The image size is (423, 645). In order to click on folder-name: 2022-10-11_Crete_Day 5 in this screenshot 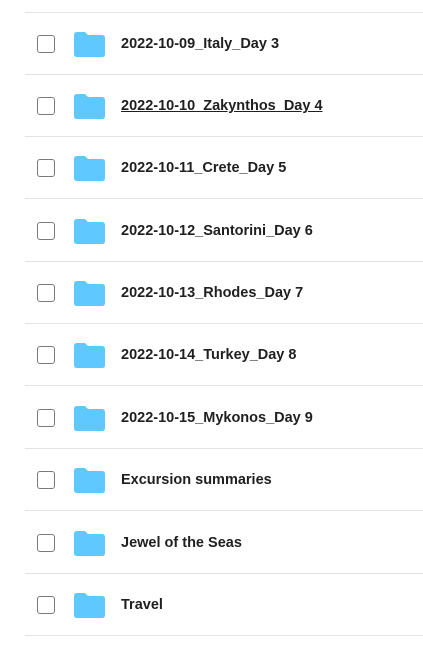, I will do `click(203, 168)`.